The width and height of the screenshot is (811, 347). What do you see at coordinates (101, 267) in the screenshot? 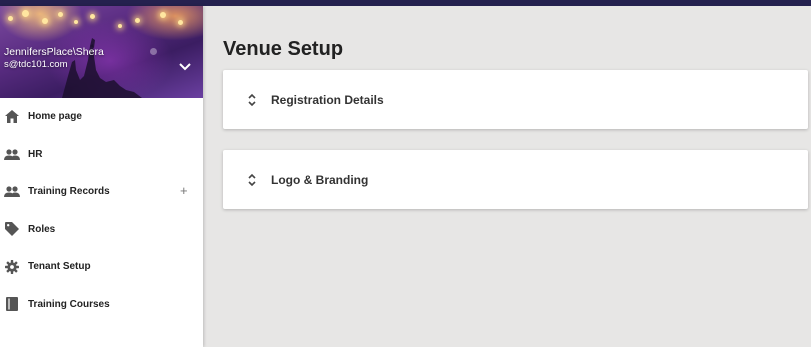
I see `sidebar-item-tenant-setup: Tenant Setup` at bounding box center [101, 267].